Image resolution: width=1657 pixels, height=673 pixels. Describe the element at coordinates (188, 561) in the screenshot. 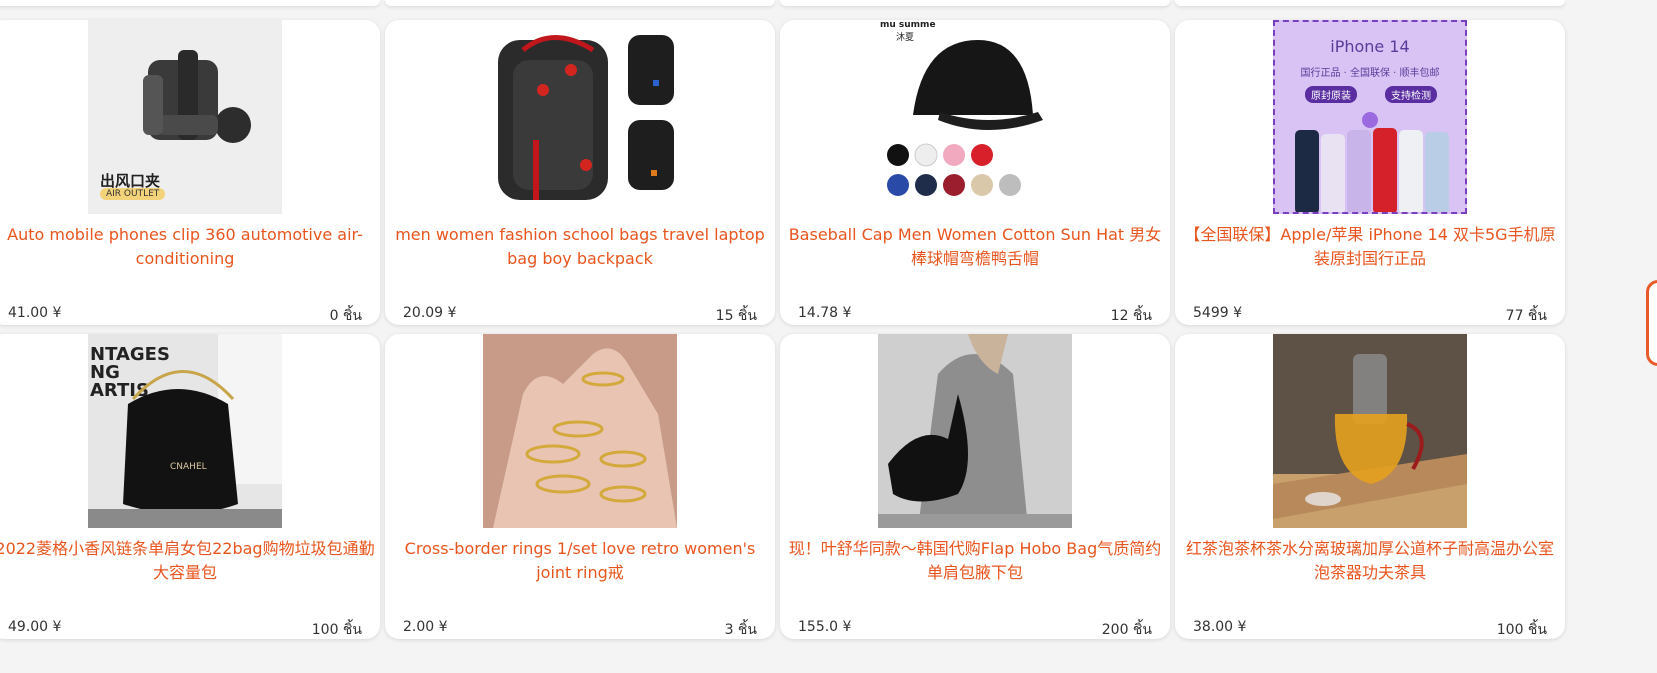

I see `product-title: 2022菱格小香风链条单肩女包22bag购物垃圾包通勤大容量包` at that location.